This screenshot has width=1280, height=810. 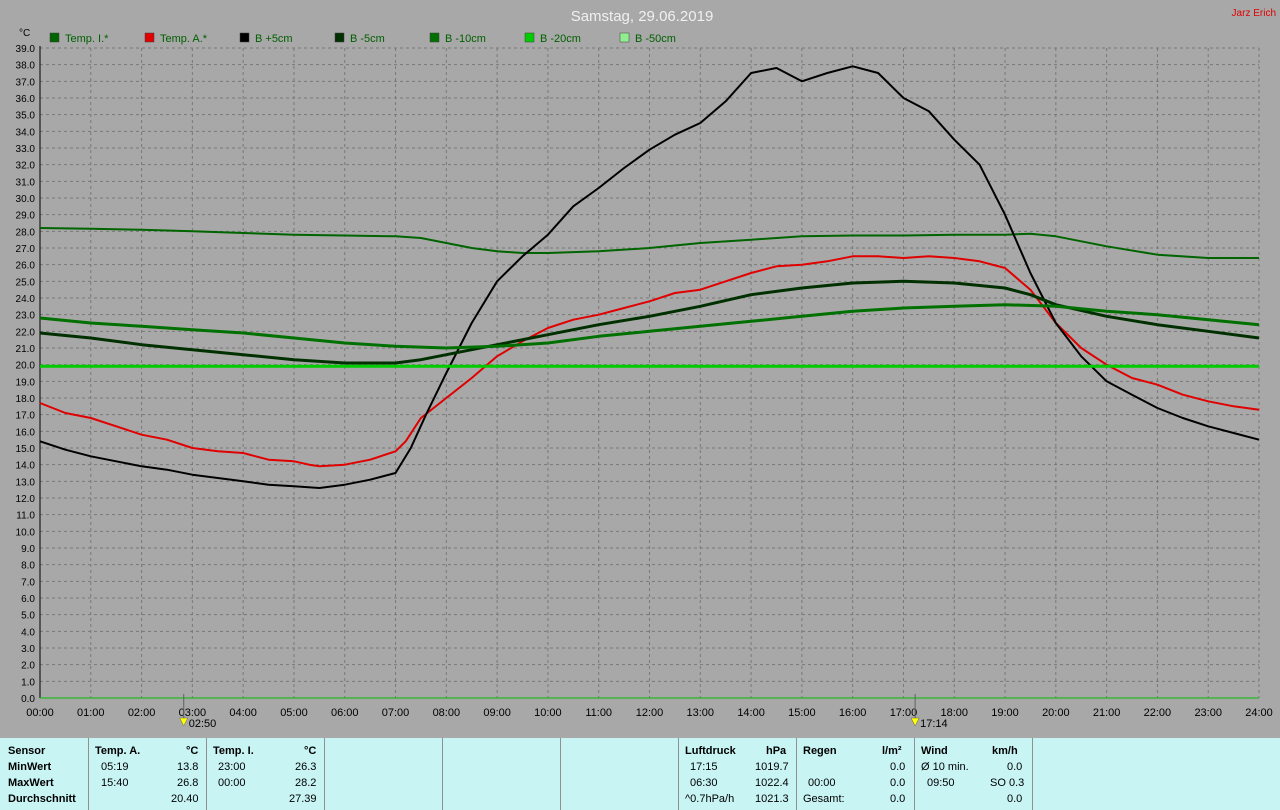 I want to click on legend-label: B -20cm, so click(x=560, y=39).